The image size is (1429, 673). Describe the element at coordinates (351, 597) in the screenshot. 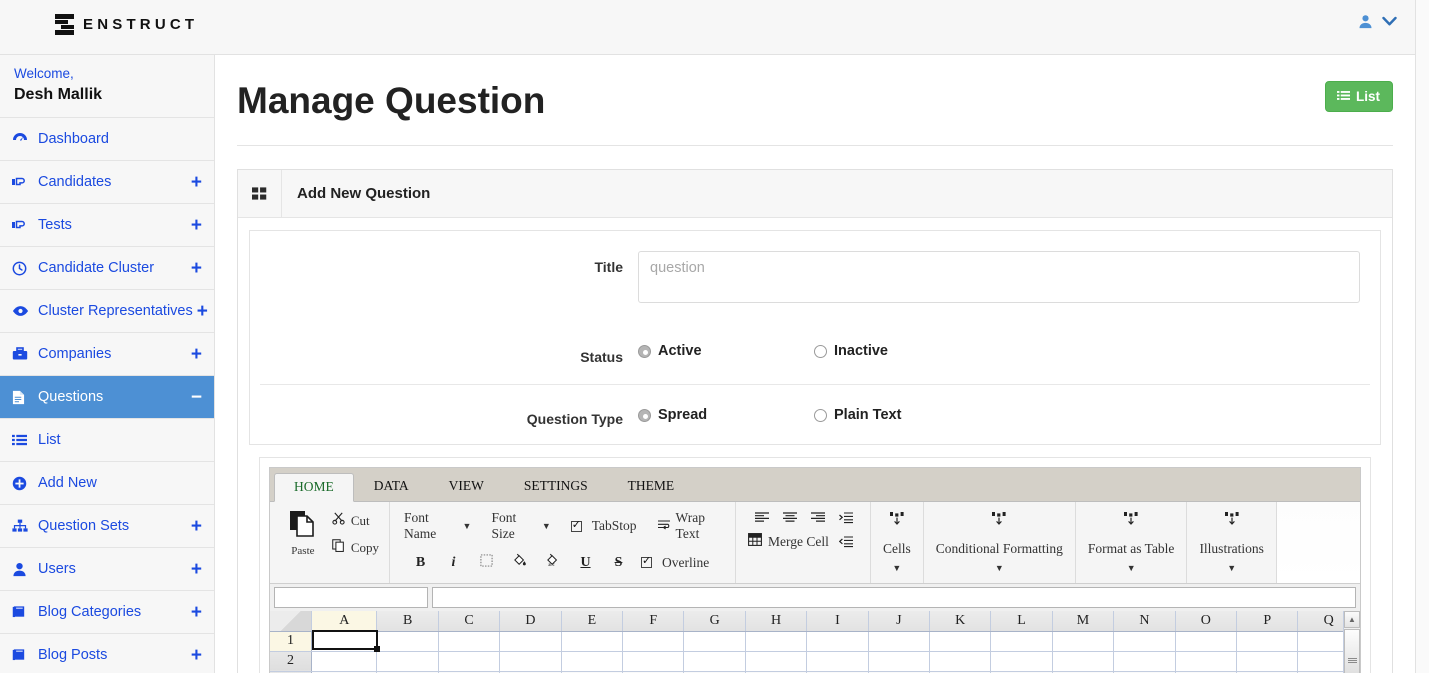

I see `name-box` at that location.